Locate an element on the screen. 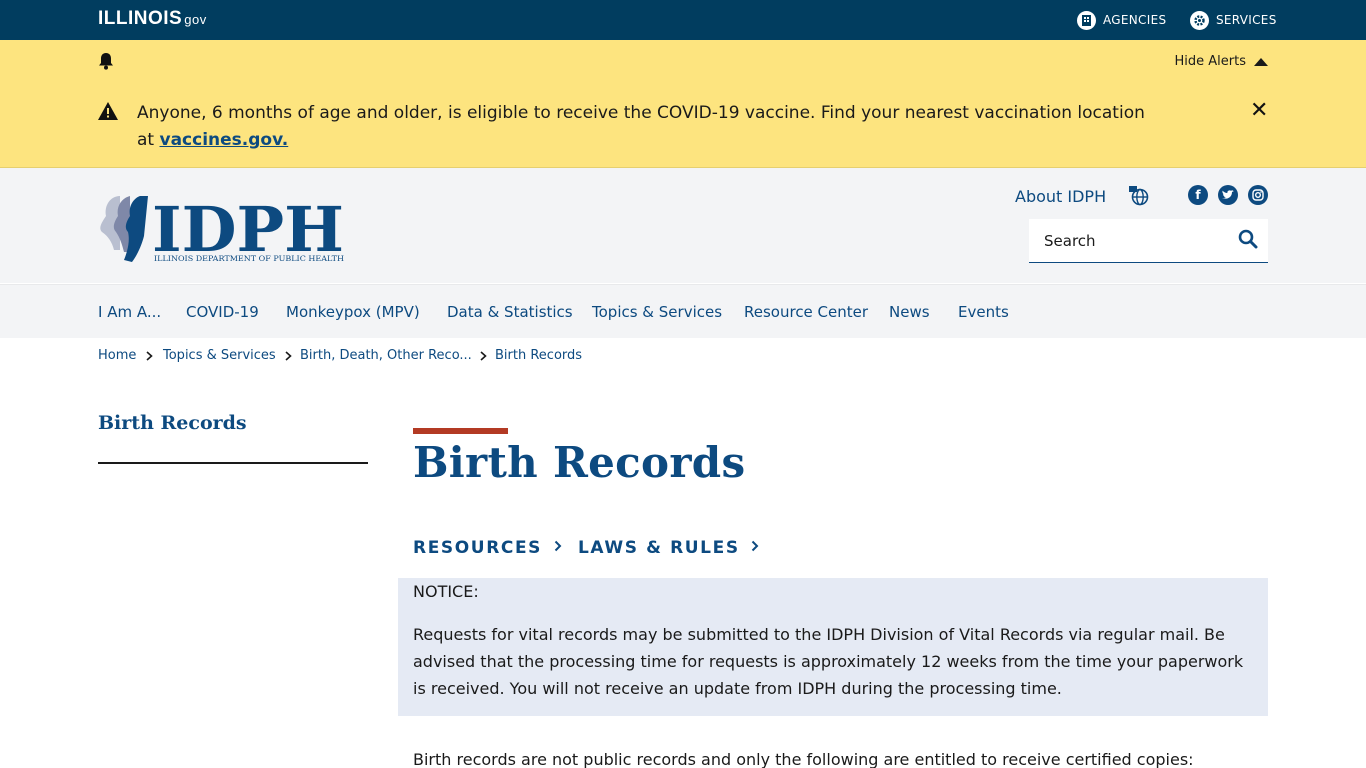 The width and height of the screenshot is (1366, 768). hide-alerts-button: Hide Alerts is located at coordinates (1221, 61).